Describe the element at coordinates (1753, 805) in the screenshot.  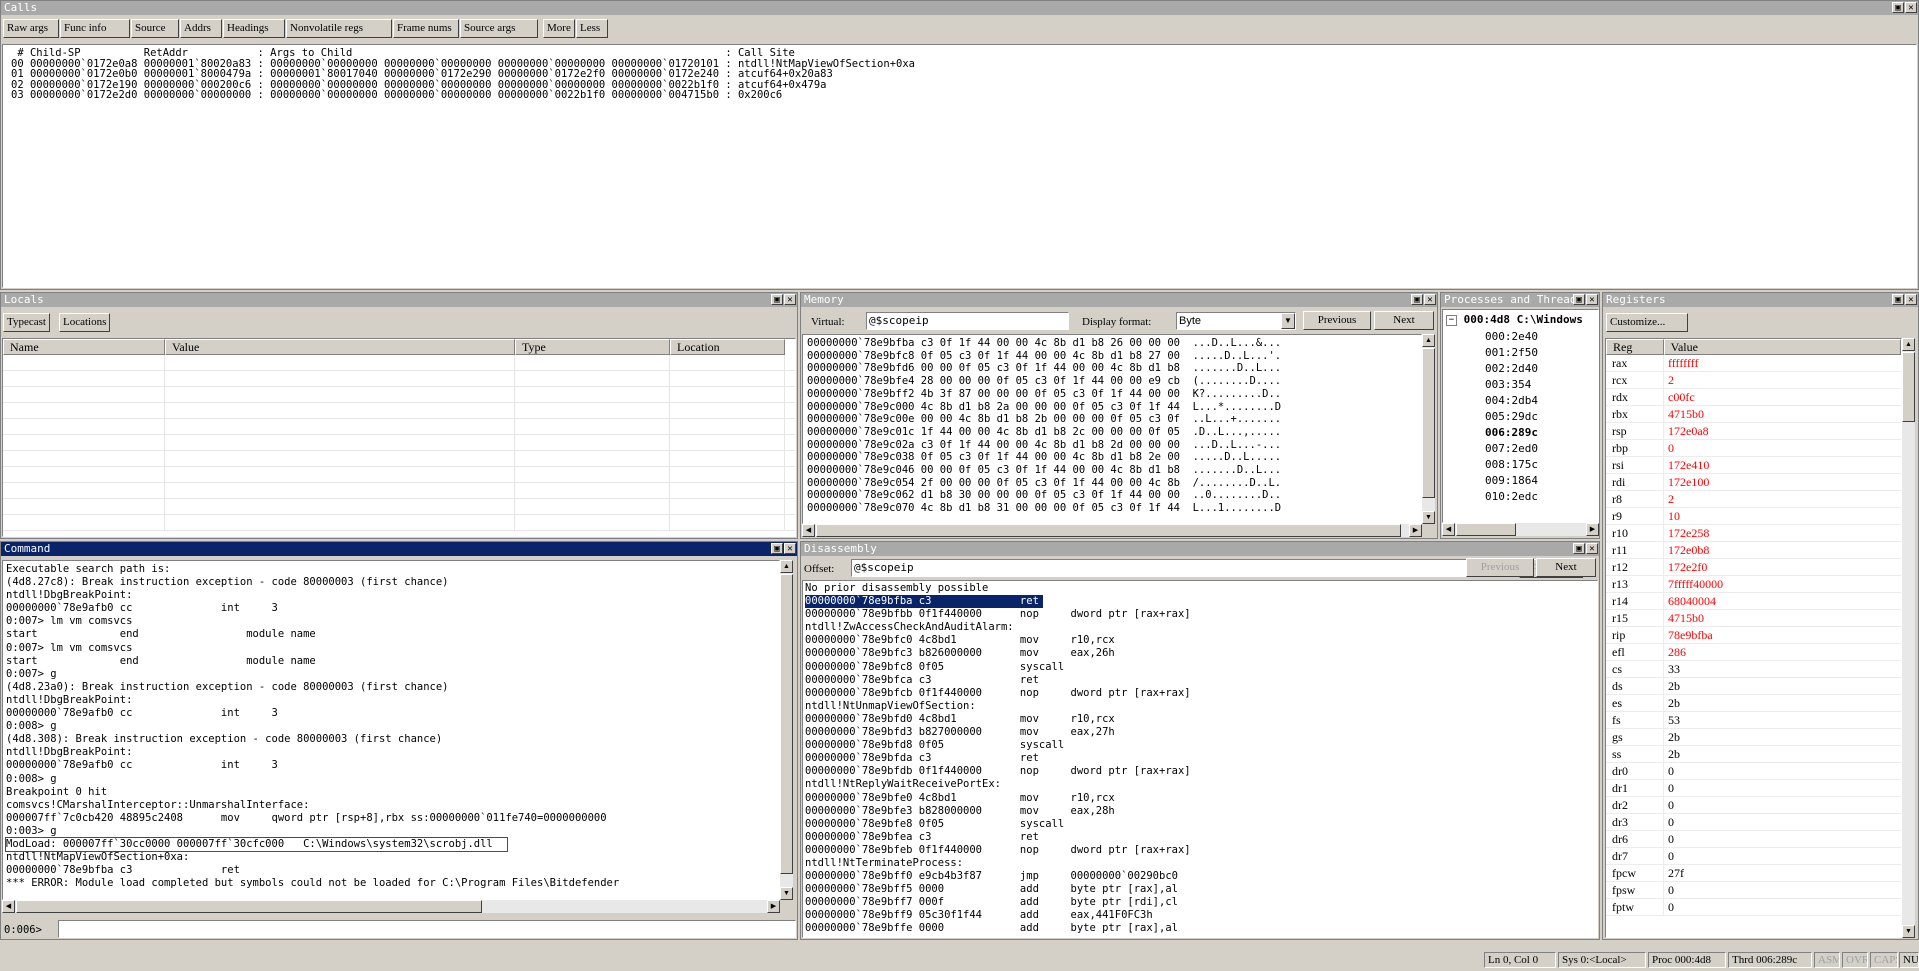
I see `register-row: dr2 0` at that location.